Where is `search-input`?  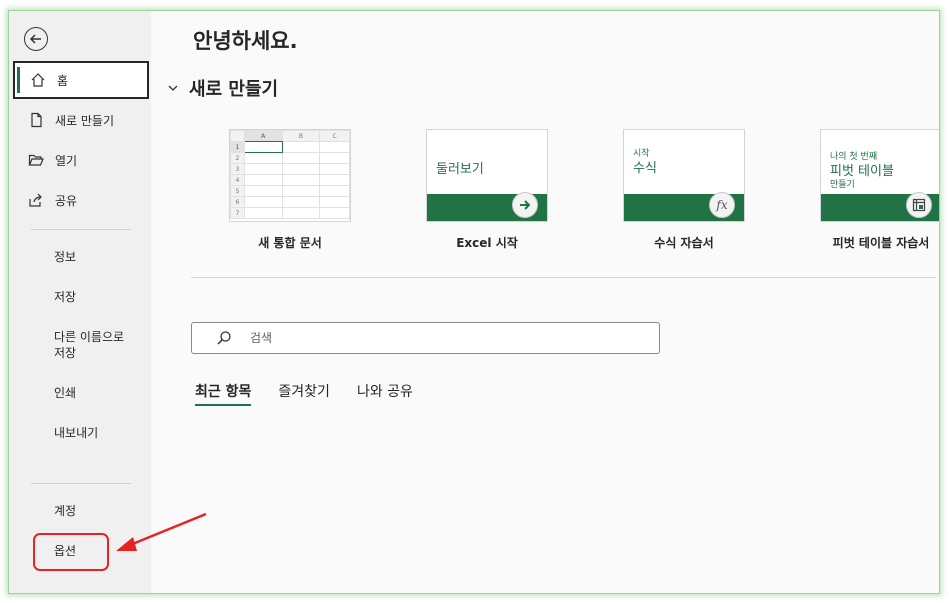
search-input is located at coordinates (440, 338).